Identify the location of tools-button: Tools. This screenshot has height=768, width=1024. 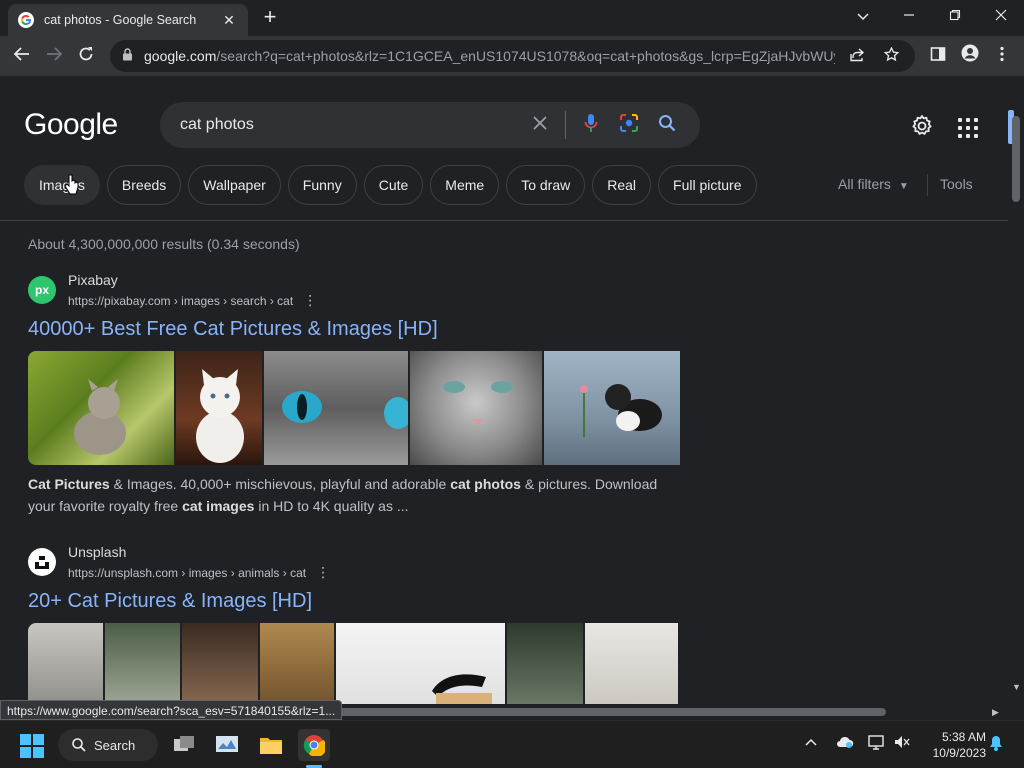
(956, 184).